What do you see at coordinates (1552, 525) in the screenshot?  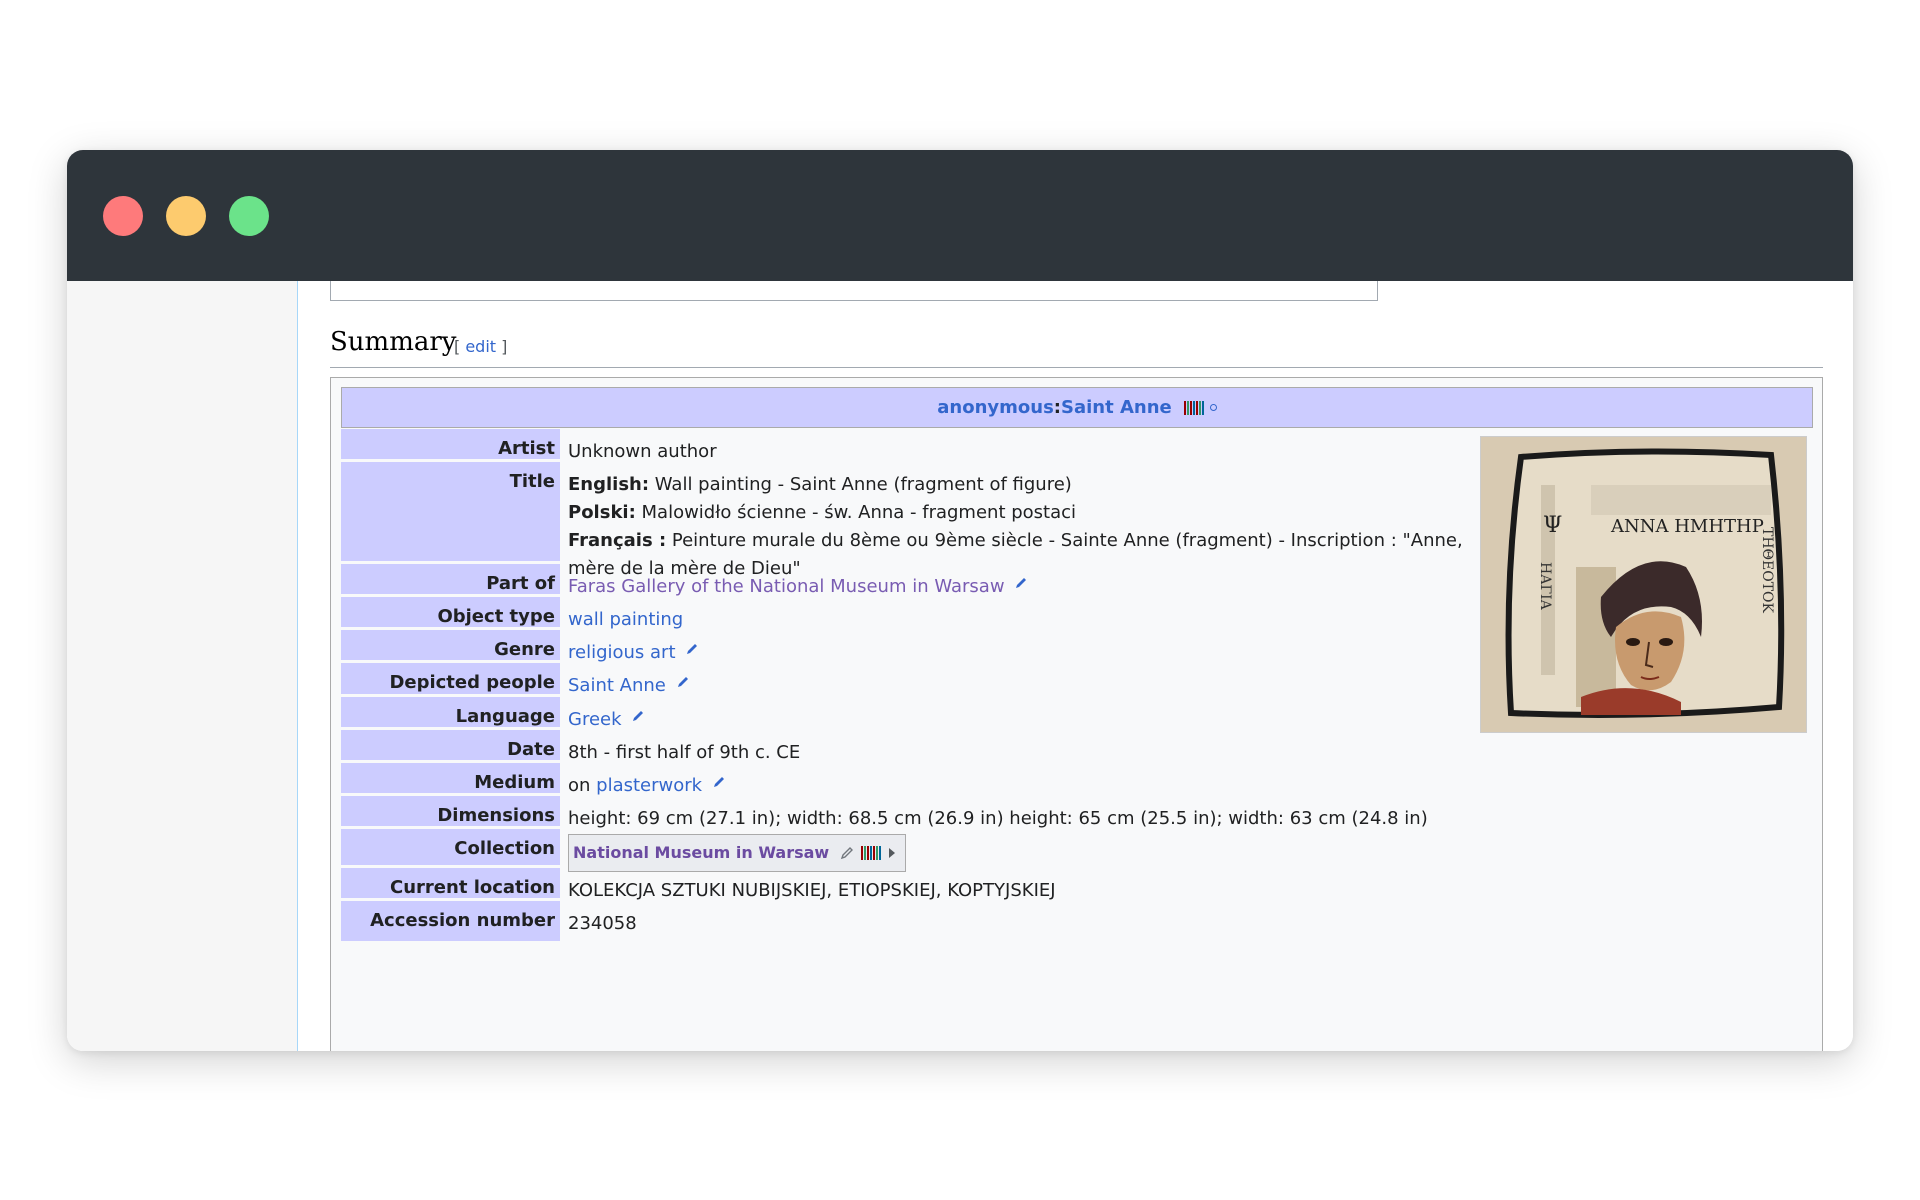 I see `inscription-left-glyph: Ψ` at bounding box center [1552, 525].